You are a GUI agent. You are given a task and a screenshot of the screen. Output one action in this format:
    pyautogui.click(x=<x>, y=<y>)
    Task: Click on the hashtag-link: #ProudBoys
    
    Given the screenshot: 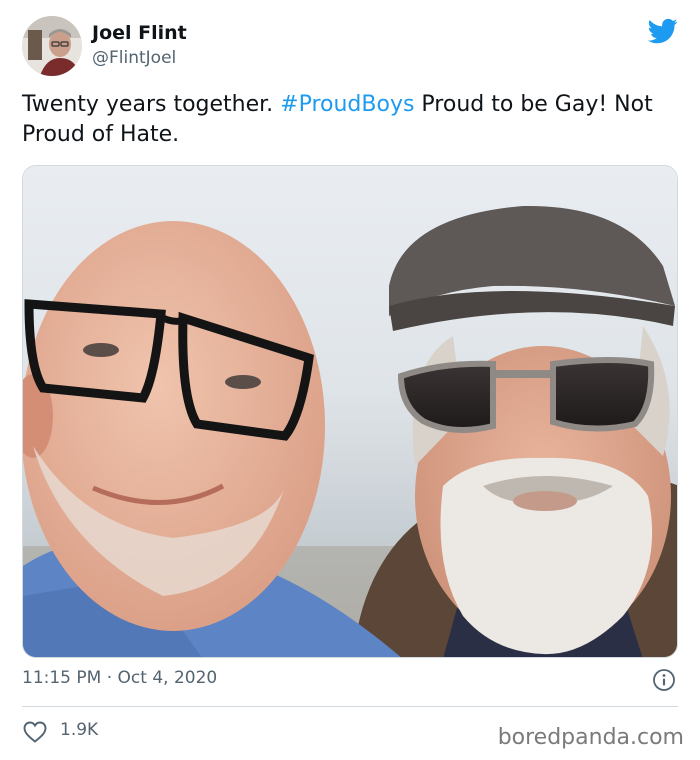 What is the action you would take?
    pyautogui.click(x=347, y=104)
    